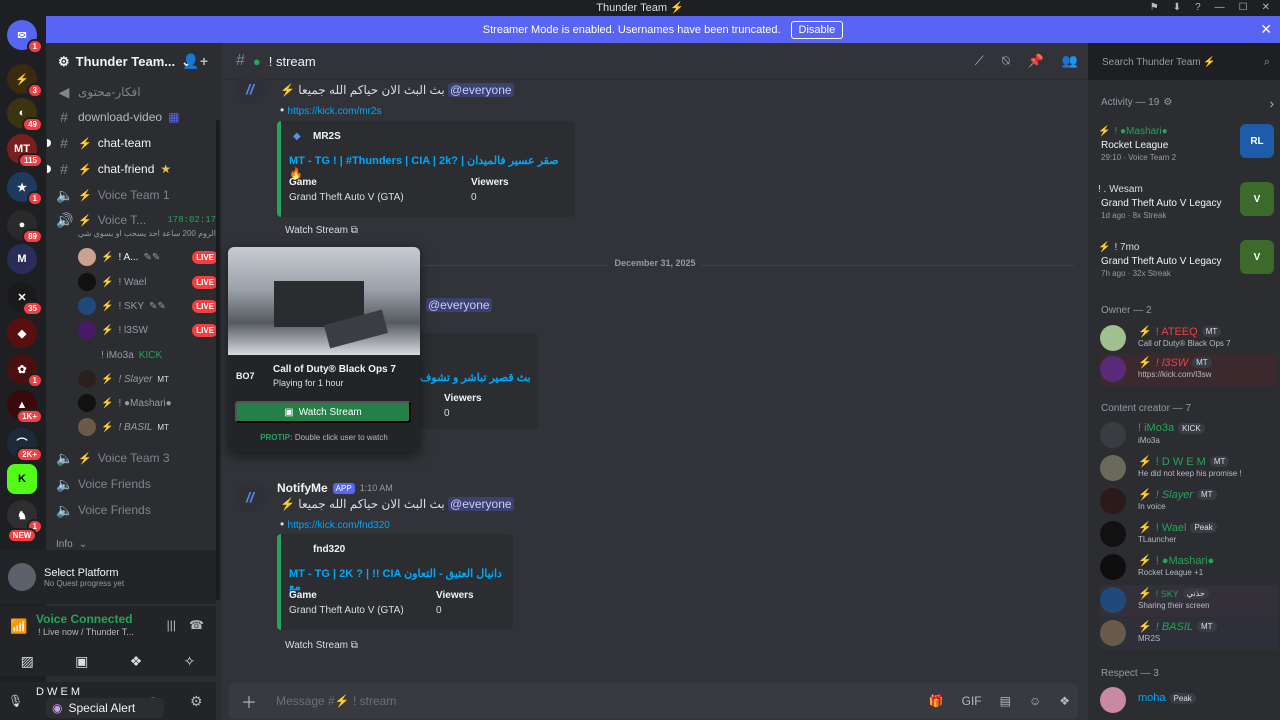  Describe the element at coordinates (1189, 601) in the screenshot. I see `member-item: ⚡! SKY حذني Sharing their screen` at that location.